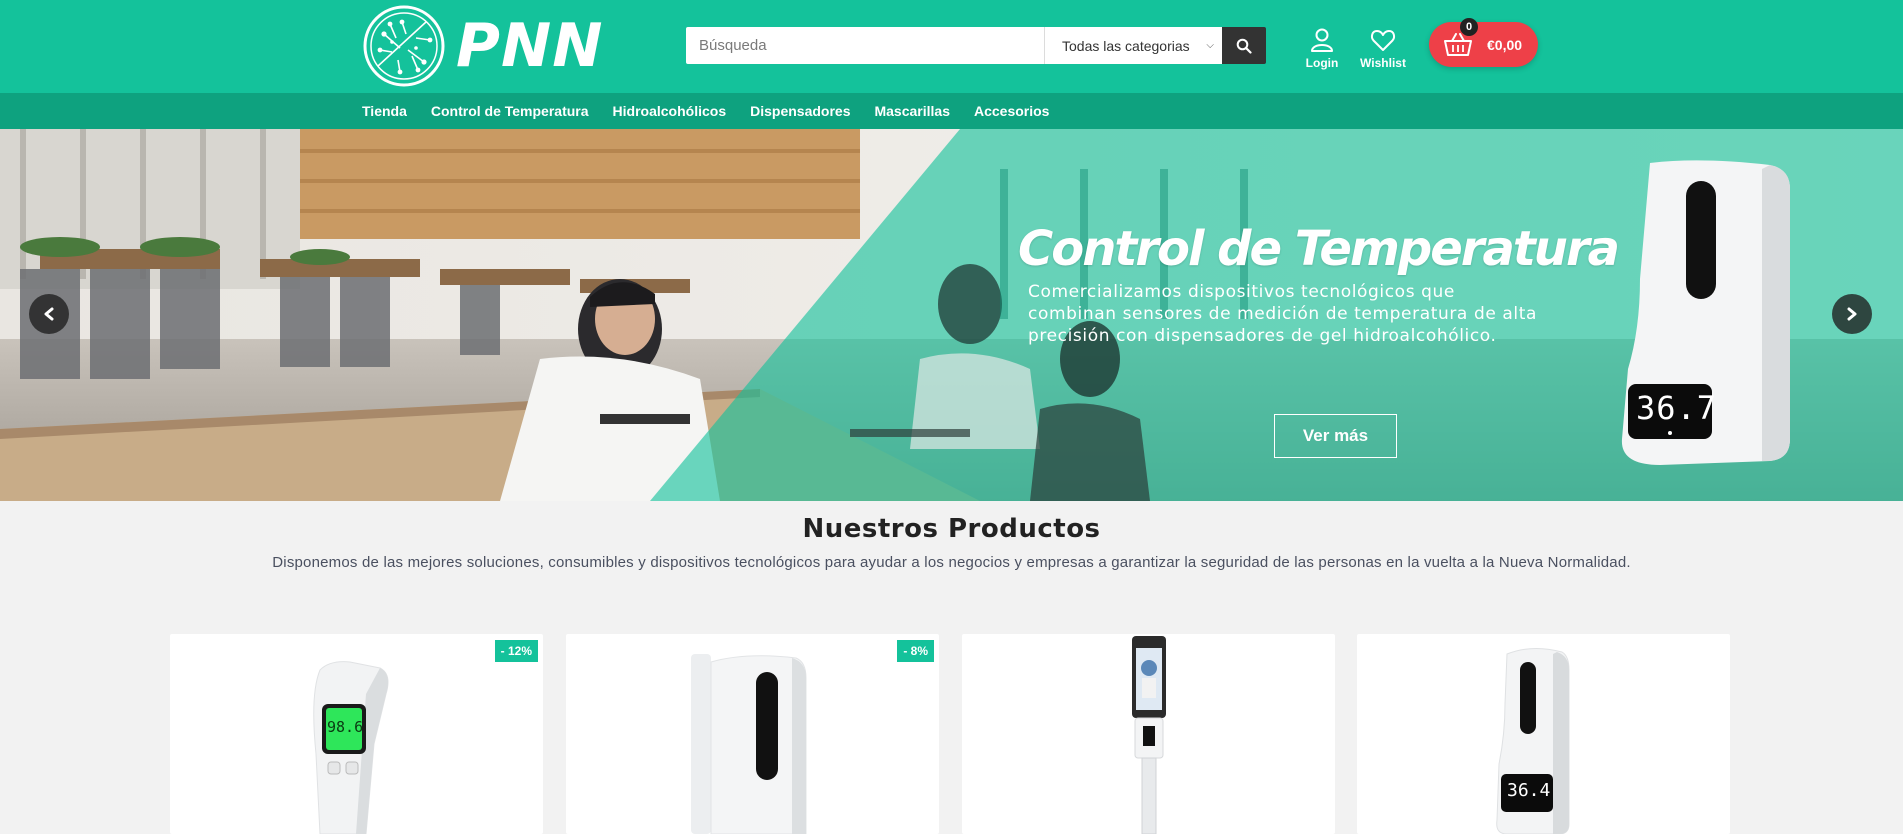 This screenshot has height=834, width=1903. Describe the element at coordinates (1011, 111) in the screenshot. I see `nav-item-accesorios: Accesorios` at that location.